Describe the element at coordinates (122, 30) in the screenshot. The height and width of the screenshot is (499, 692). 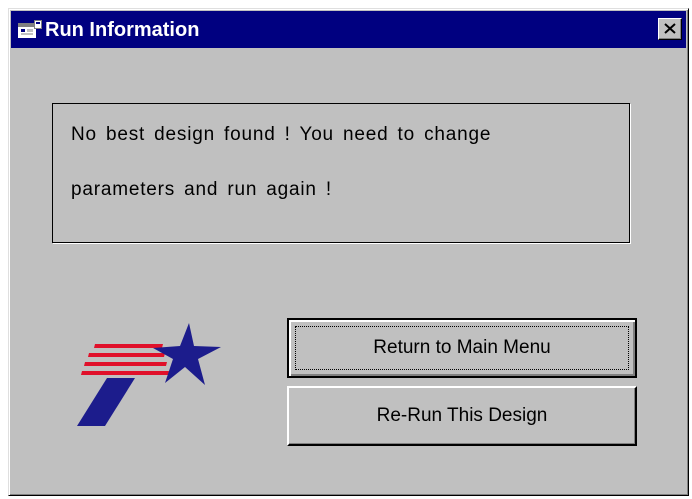
I see `window-title: Run Information` at that location.